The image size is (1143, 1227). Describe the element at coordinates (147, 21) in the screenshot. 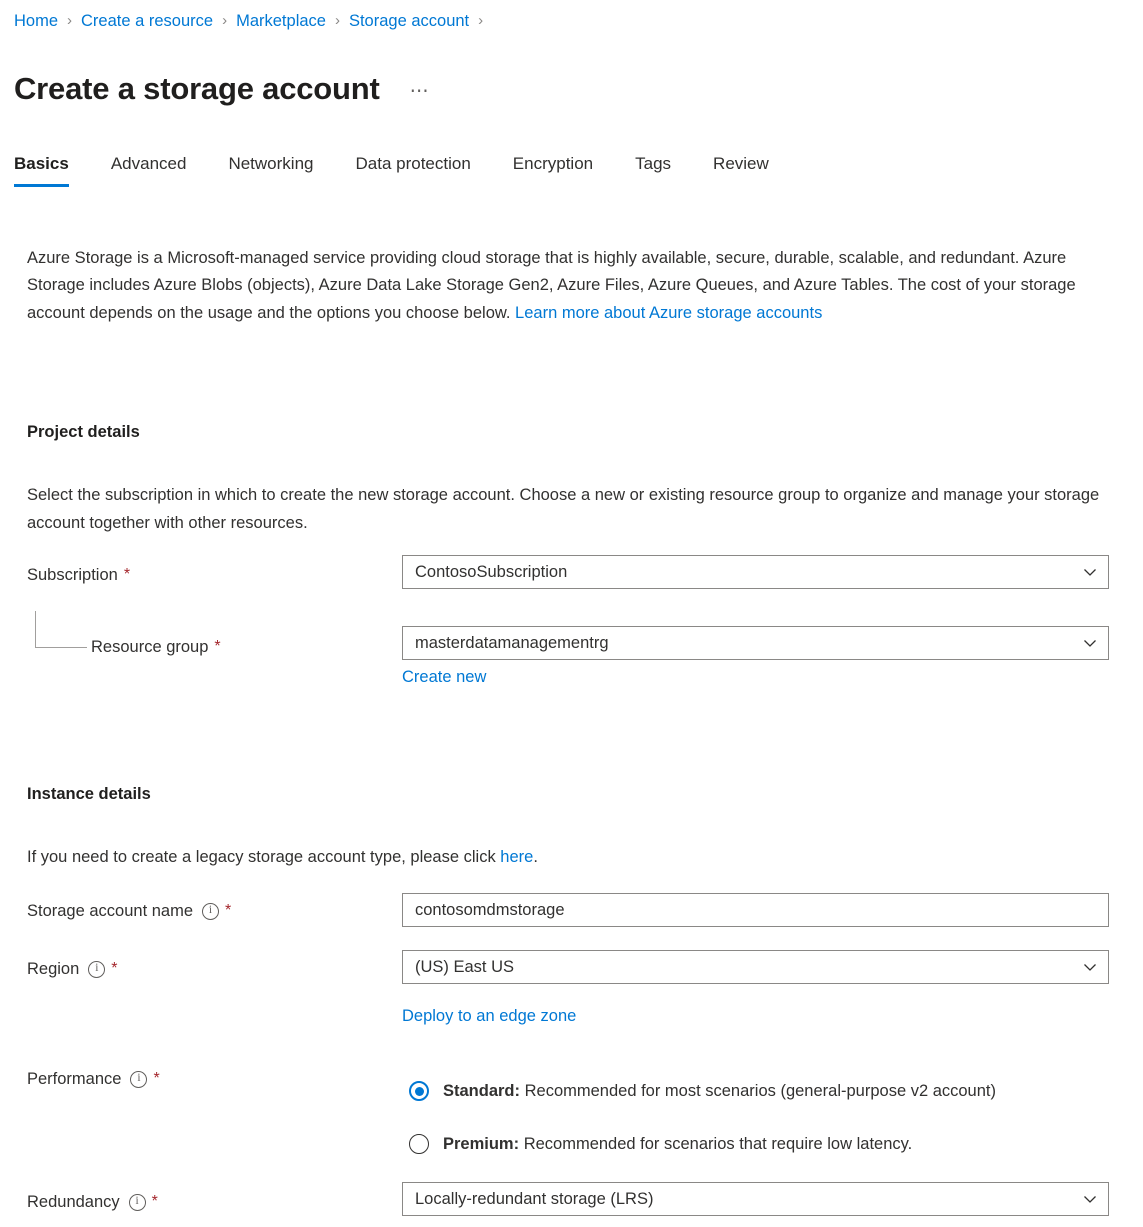

I see `breadcrumb-item-create-a-resource: Create a resource` at that location.